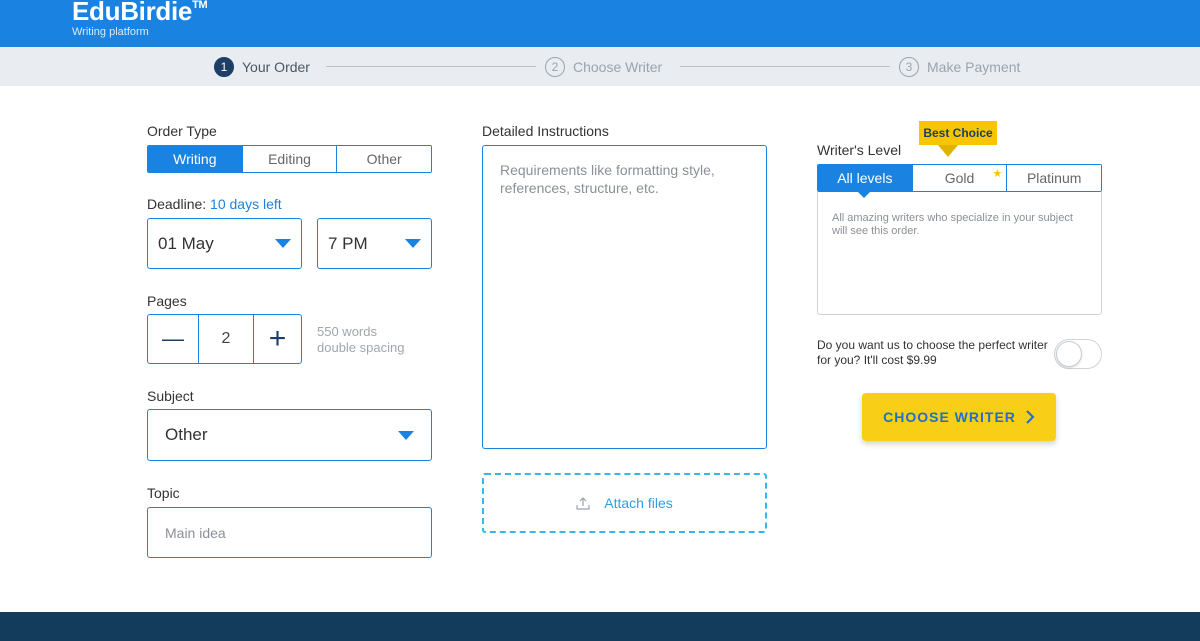  I want to click on order-type-selector: Writing Editing Other, so click(289, 159).